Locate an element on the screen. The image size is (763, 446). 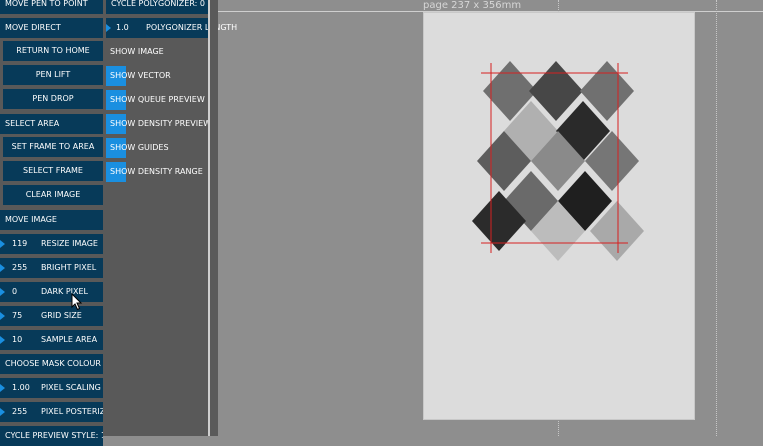
select-frame-button: SELECT FRAME is located at coordinates (53, 171).